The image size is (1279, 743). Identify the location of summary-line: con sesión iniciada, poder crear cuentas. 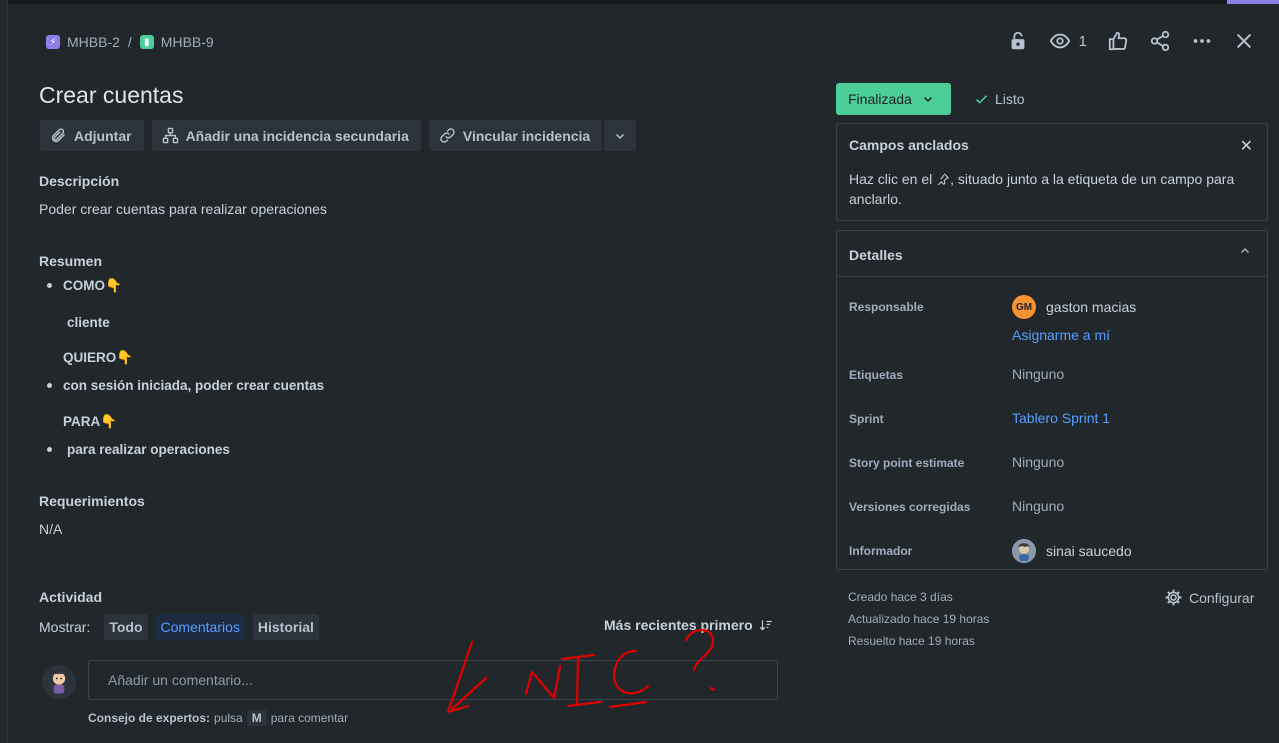
(194, 385).